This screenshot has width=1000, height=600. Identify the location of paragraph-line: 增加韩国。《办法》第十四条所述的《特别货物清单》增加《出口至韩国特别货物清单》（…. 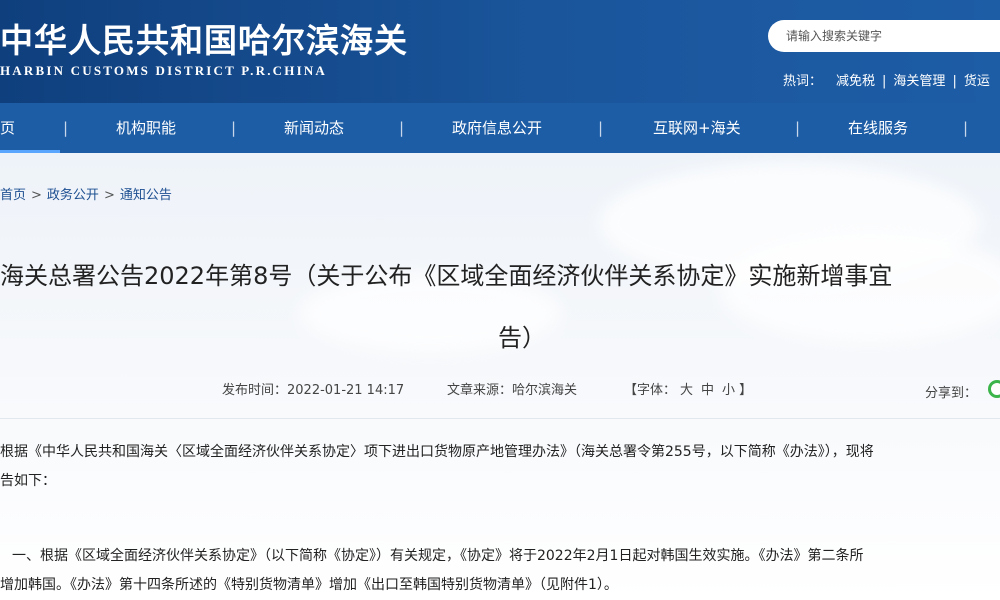
(309, 585).